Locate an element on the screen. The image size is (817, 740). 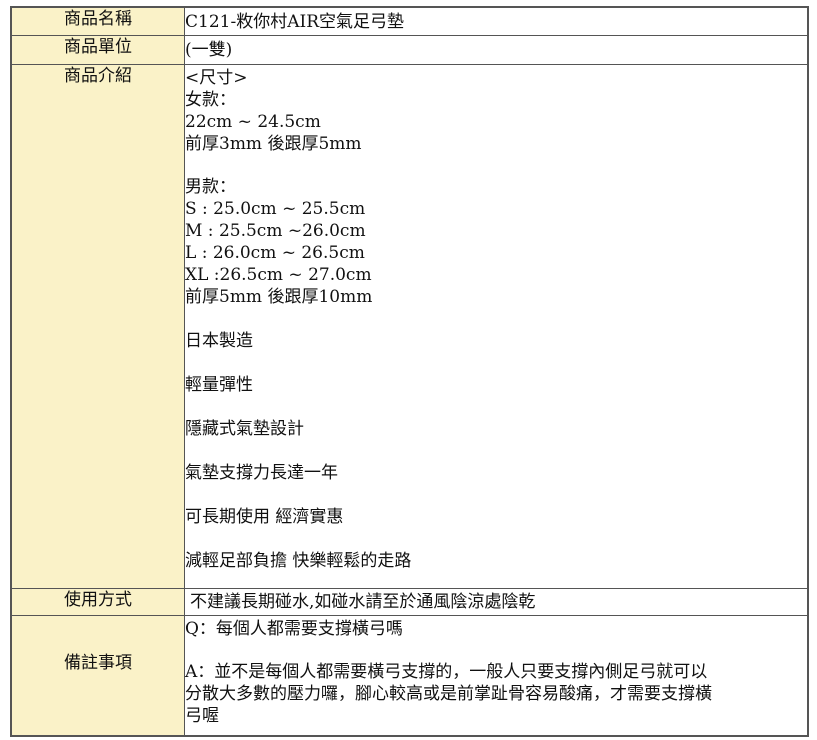
feature-hidden-air-cushion: 隱藏式氣墊設計 is located at coordinates (244, 429).